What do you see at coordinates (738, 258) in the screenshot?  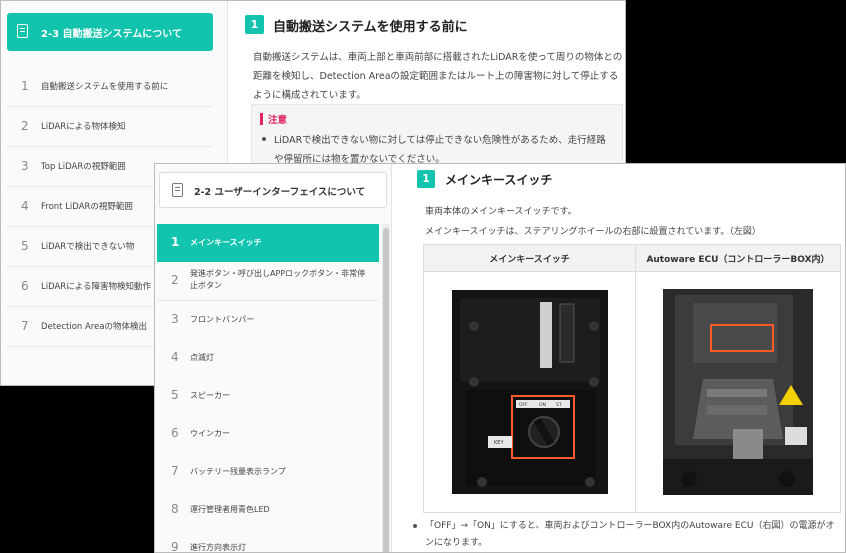 I see `table-header: Autoware ECU（コントローラーBOX内）` at bounding box center [738, 258].